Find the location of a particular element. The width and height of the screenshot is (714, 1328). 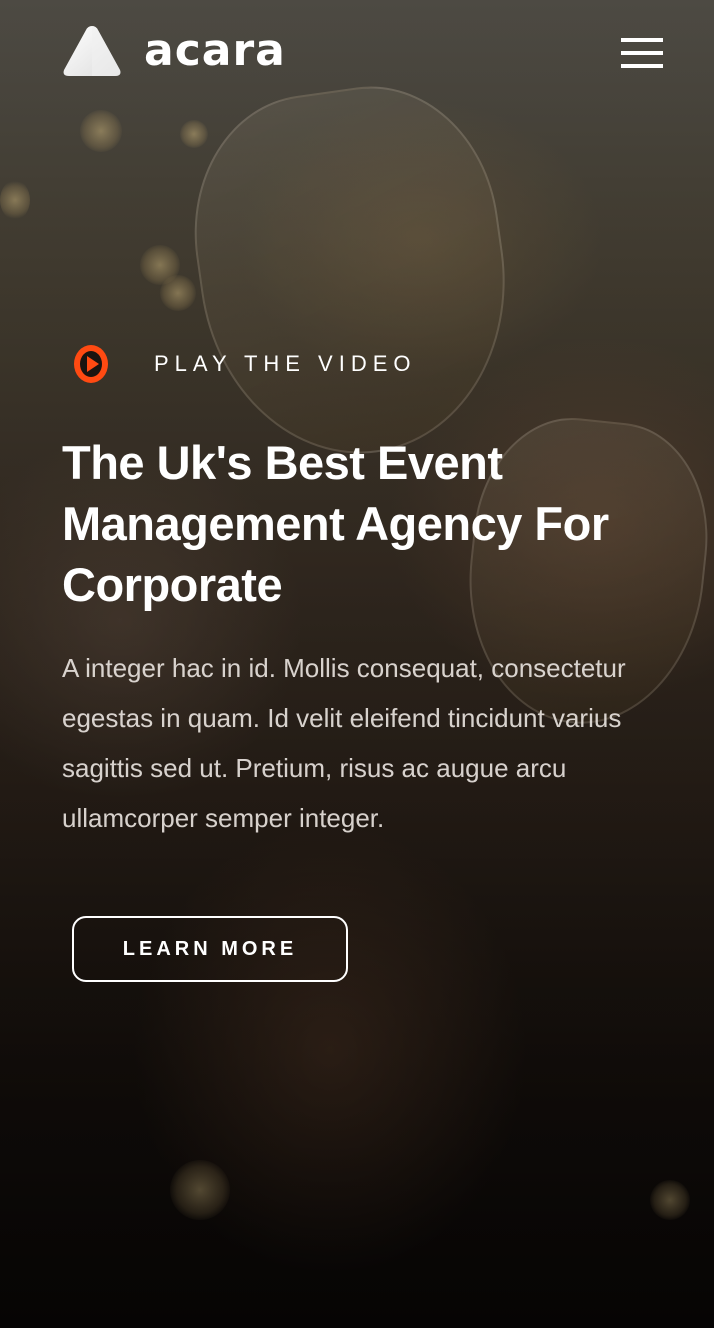

play-video-link: PLAY THE VIDEO is located at coordinates (244, 364).